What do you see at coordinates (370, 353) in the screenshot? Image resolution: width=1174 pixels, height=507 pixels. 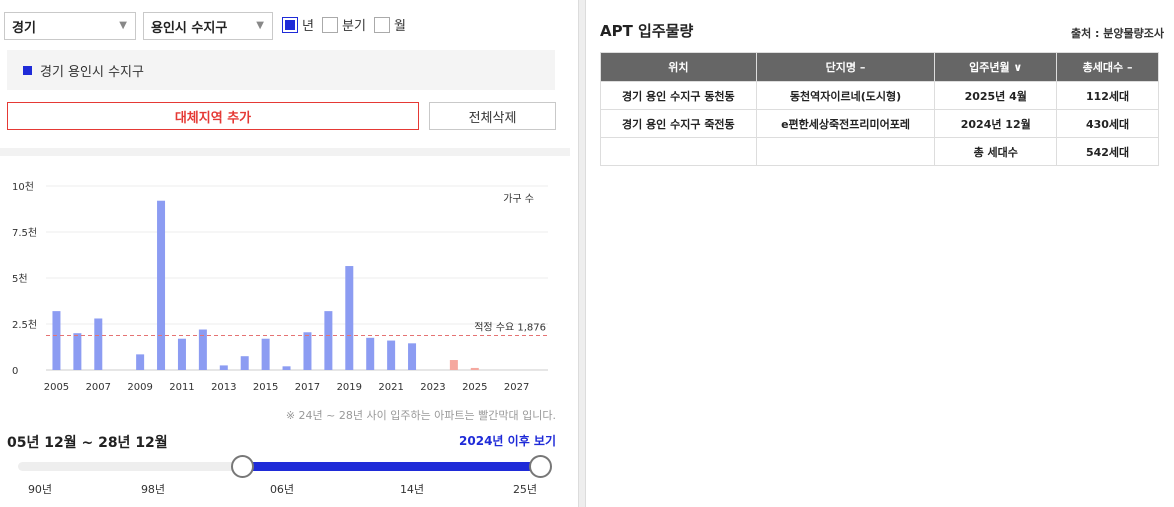 I see `bar-2020` at bounding box center [370, 353].